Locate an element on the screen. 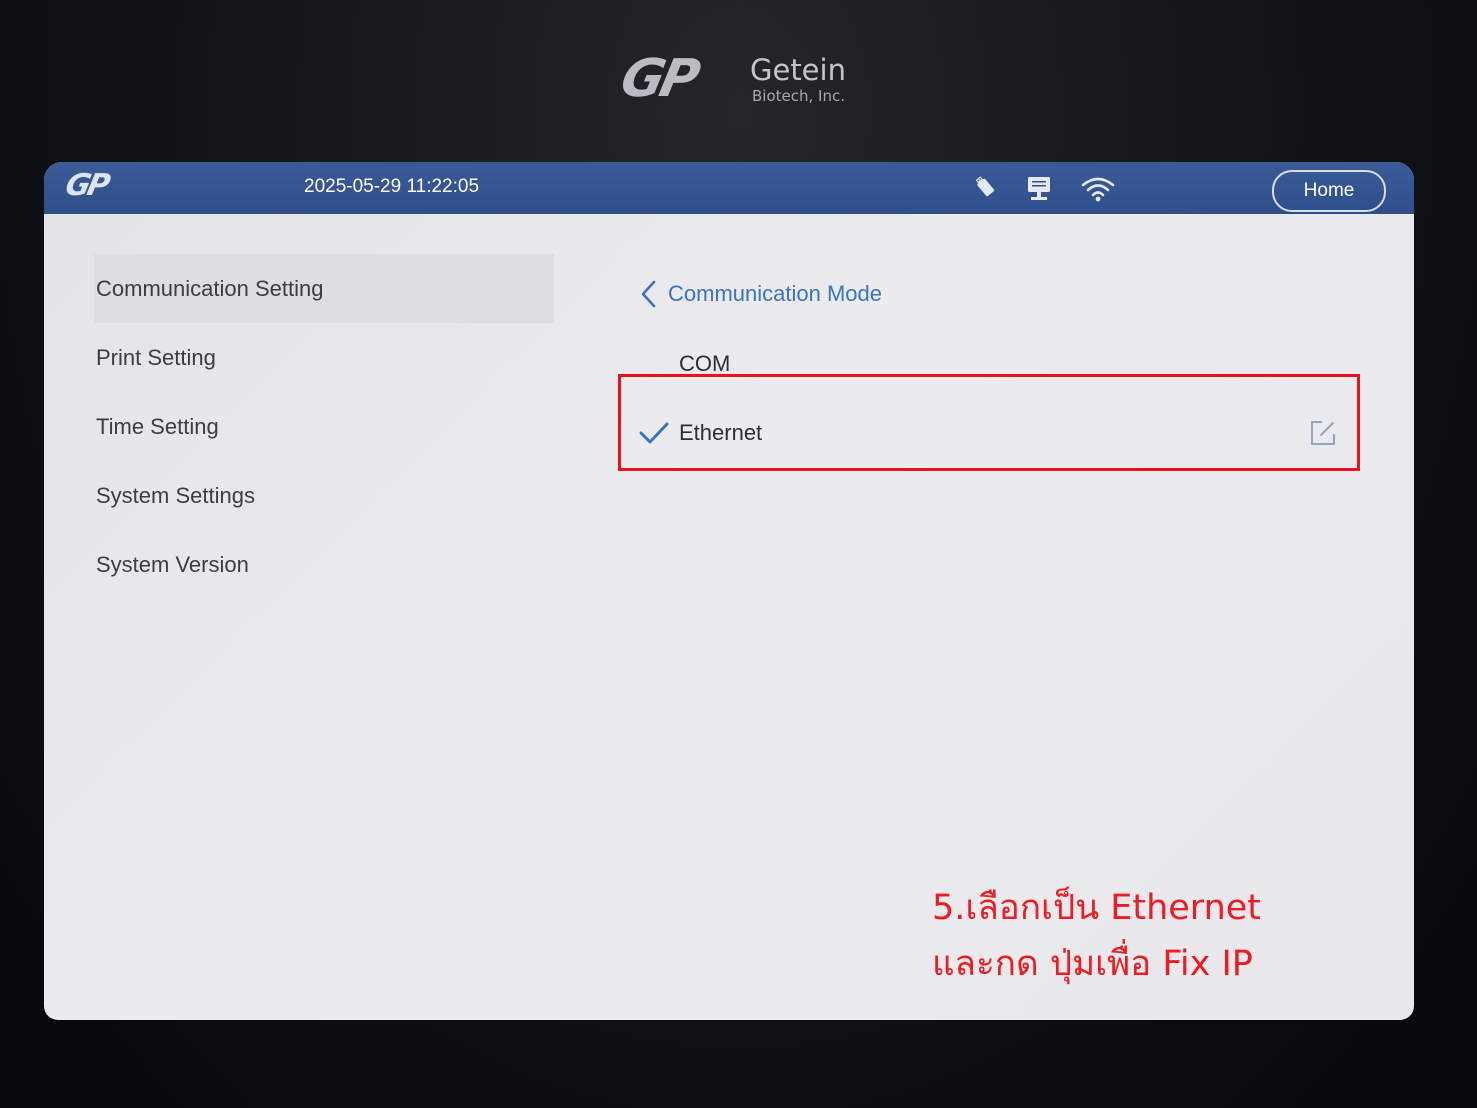  back-button: Communication Mode is located at coordinates (760, 294).